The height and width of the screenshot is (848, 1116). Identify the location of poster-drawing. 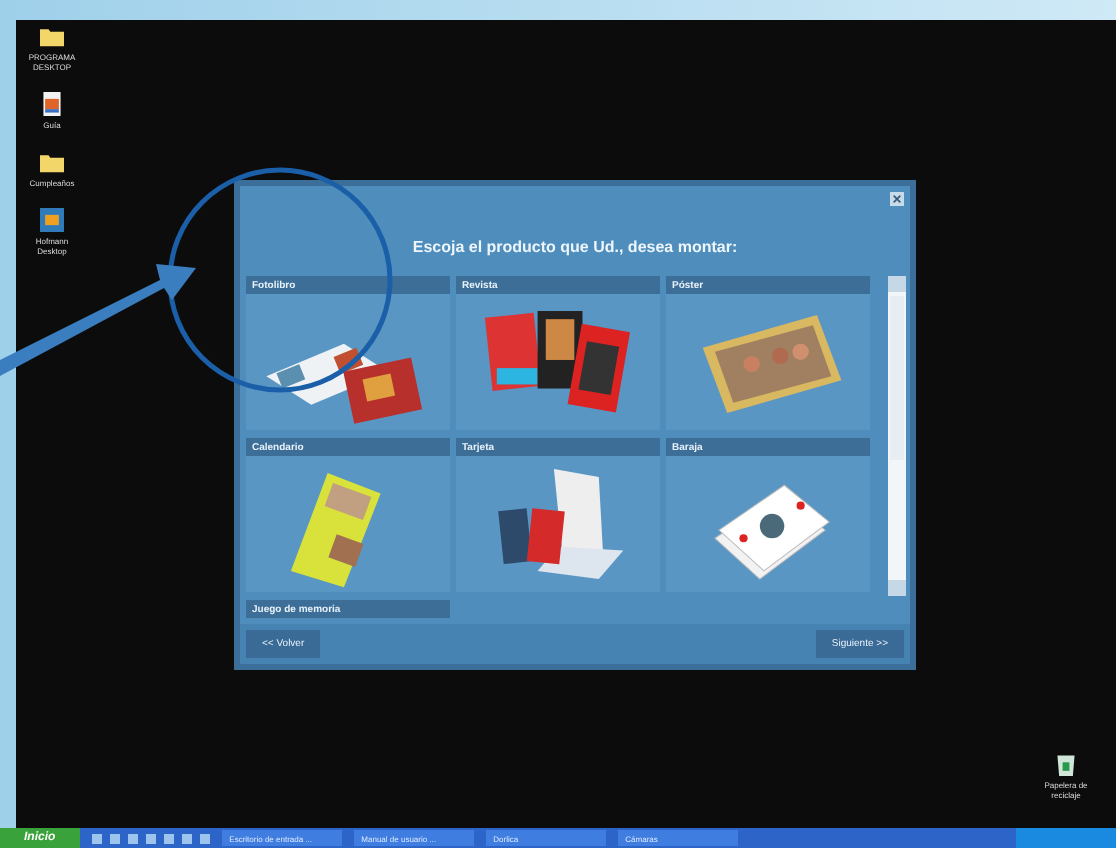
(772, 364).